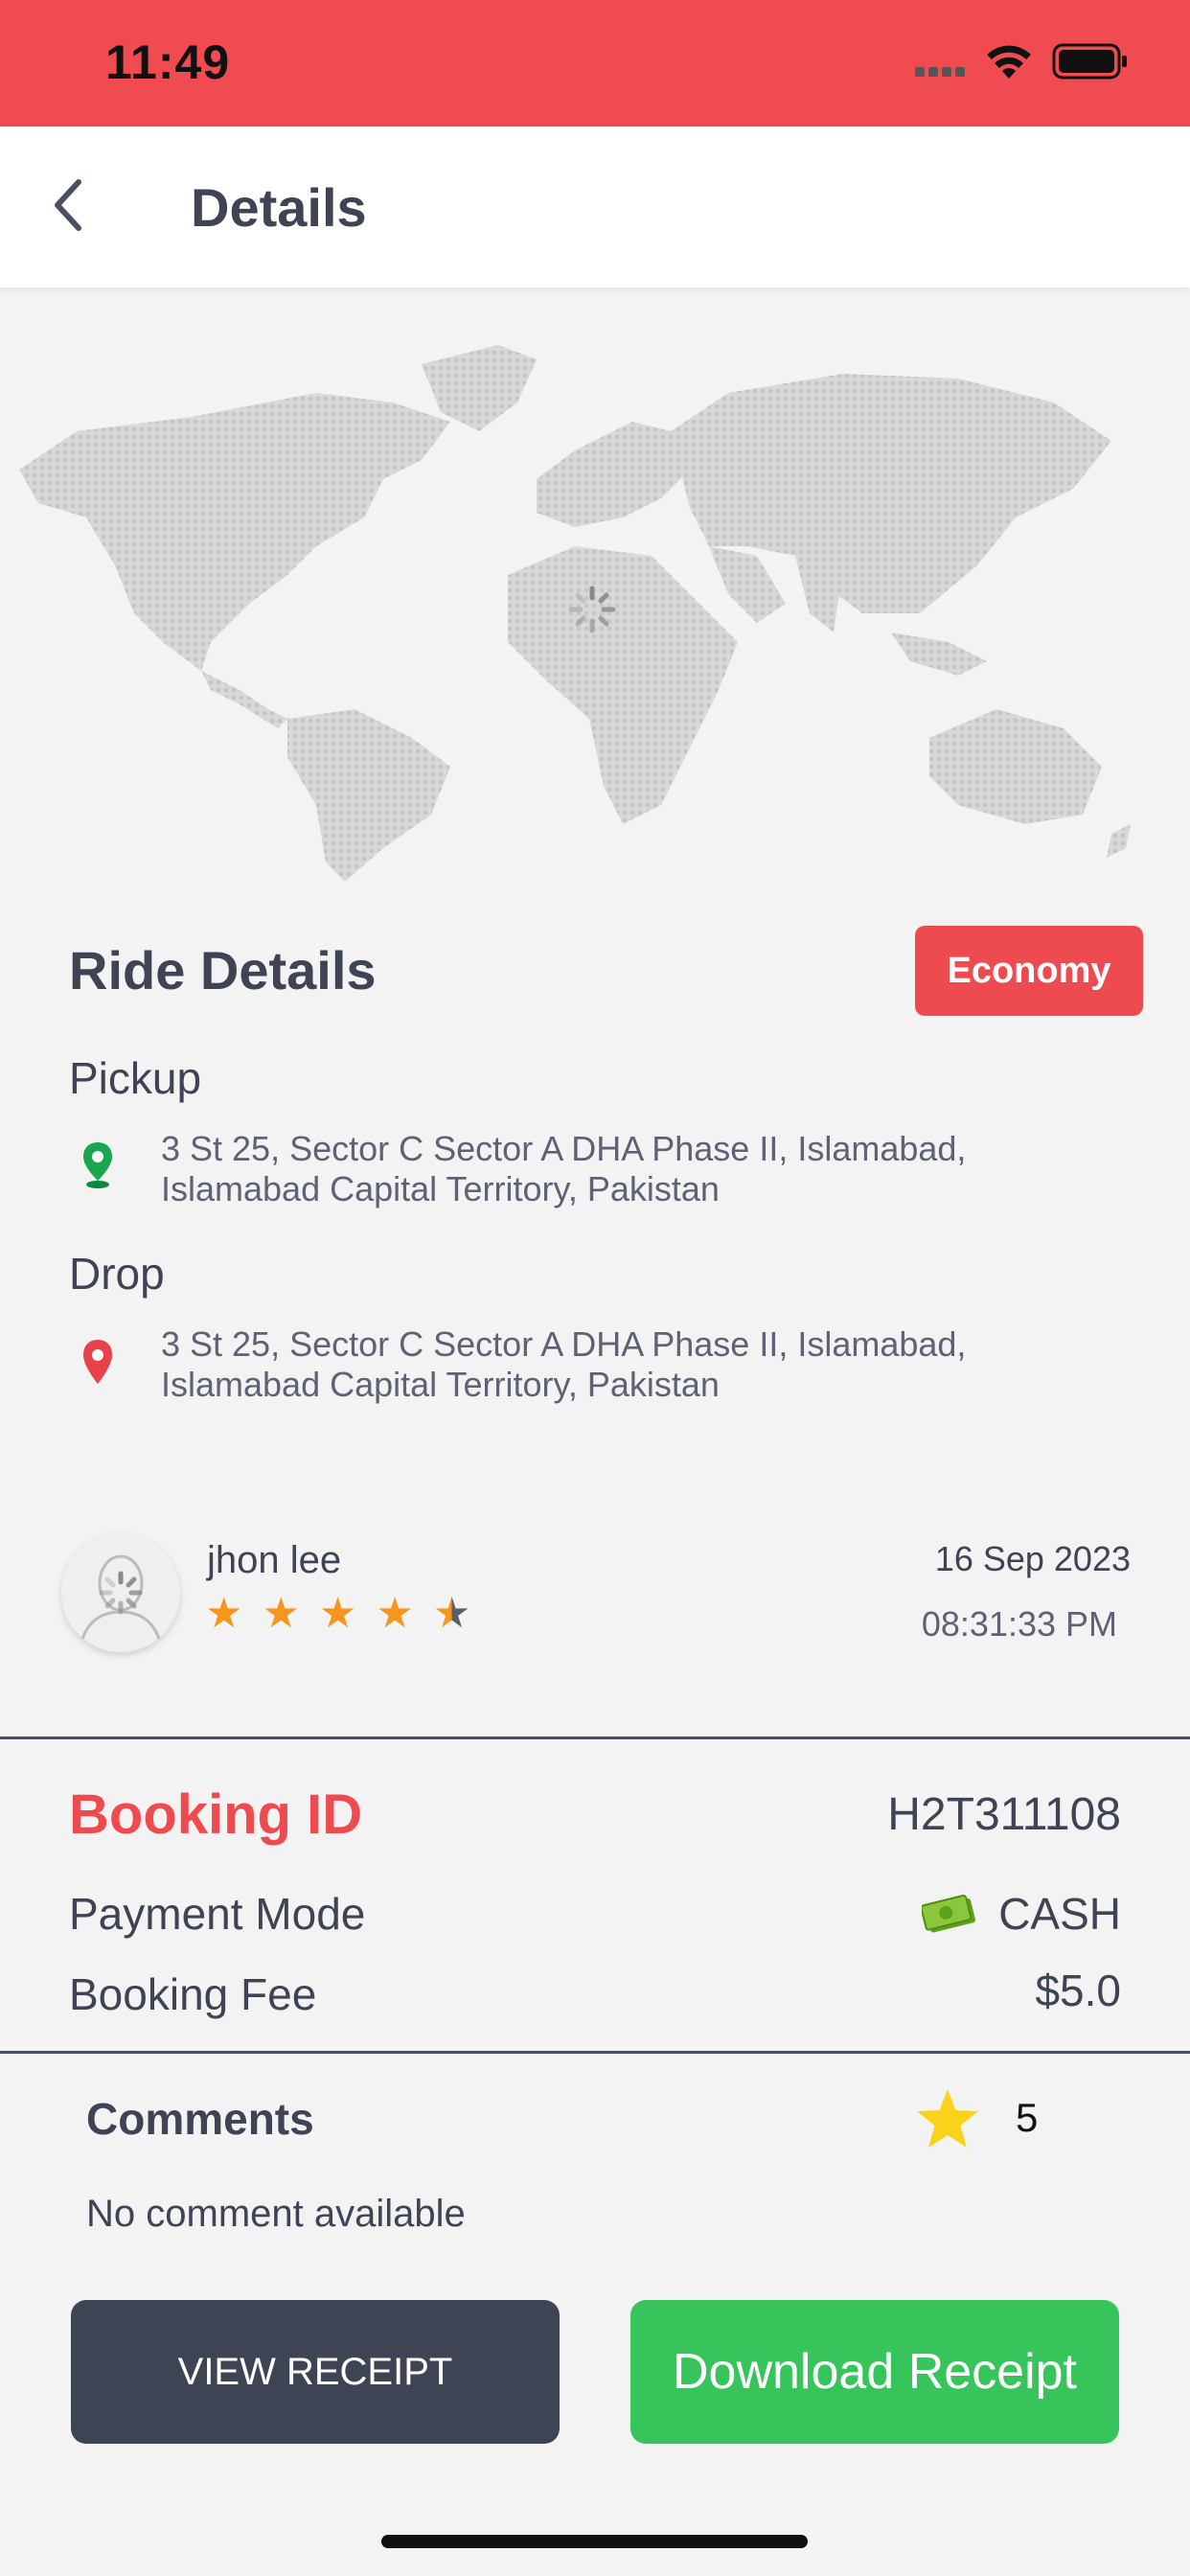 The image size is (1190, 2576). What do you see at coordinates (1033, 1558) in the screenshot?
I see `ride-date: 16 Sep 2023` at bounding box center [1033, 1558].